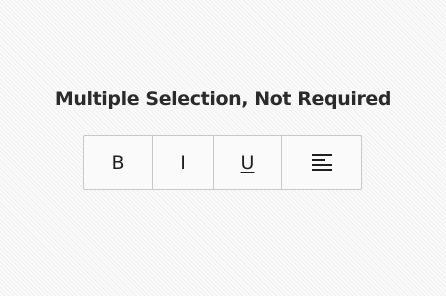  Describe the element at coordinates (223, 99) in the screenshot. I see `page-title: Multiple Selection, Not Required` at that location.